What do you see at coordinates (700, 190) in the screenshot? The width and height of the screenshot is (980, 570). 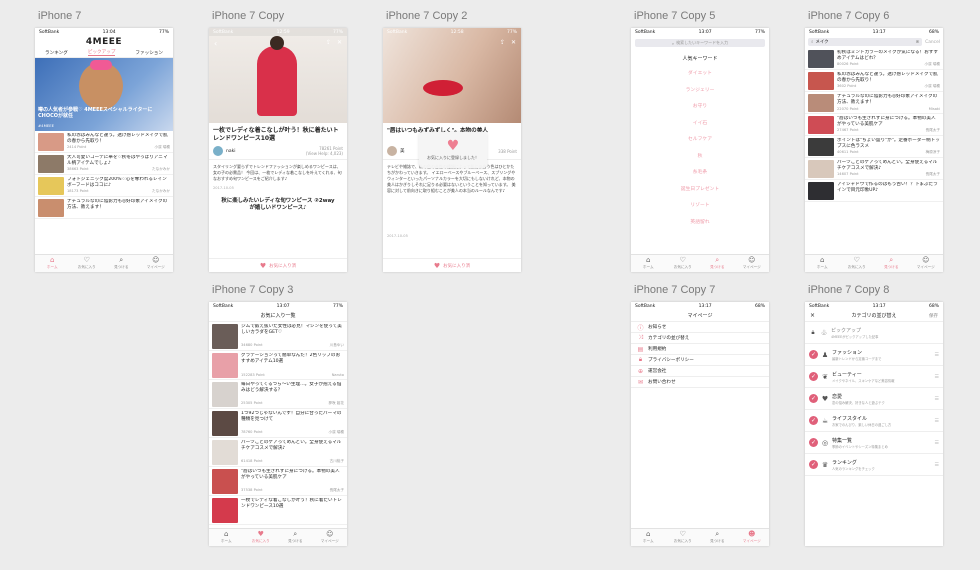 I see `keyword-item: 誕生日プレゼント` at bounding box center [700, 190].